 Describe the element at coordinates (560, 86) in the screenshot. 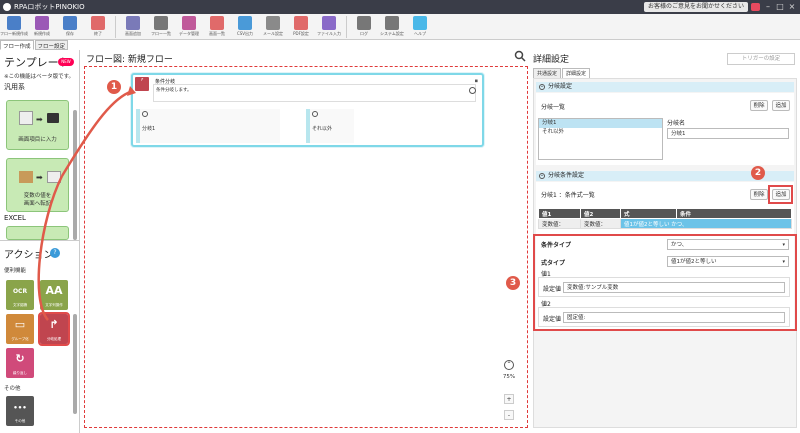

I see `section-title: 分岐設定` at that location.